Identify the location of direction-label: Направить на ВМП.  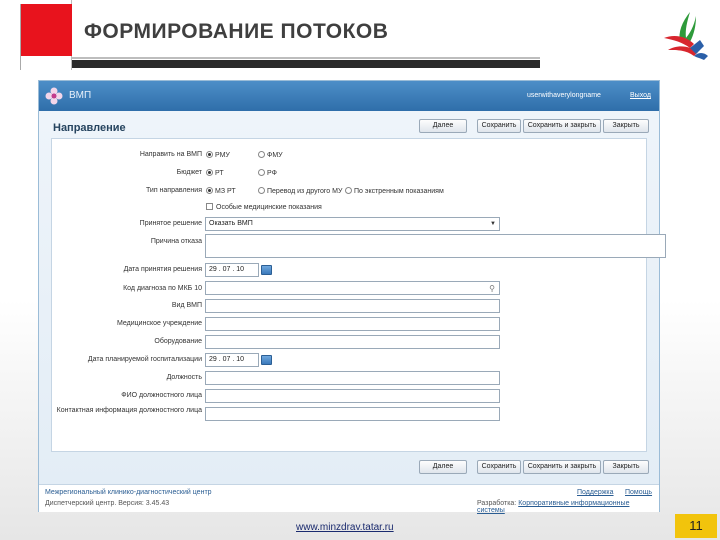
(170, 154).